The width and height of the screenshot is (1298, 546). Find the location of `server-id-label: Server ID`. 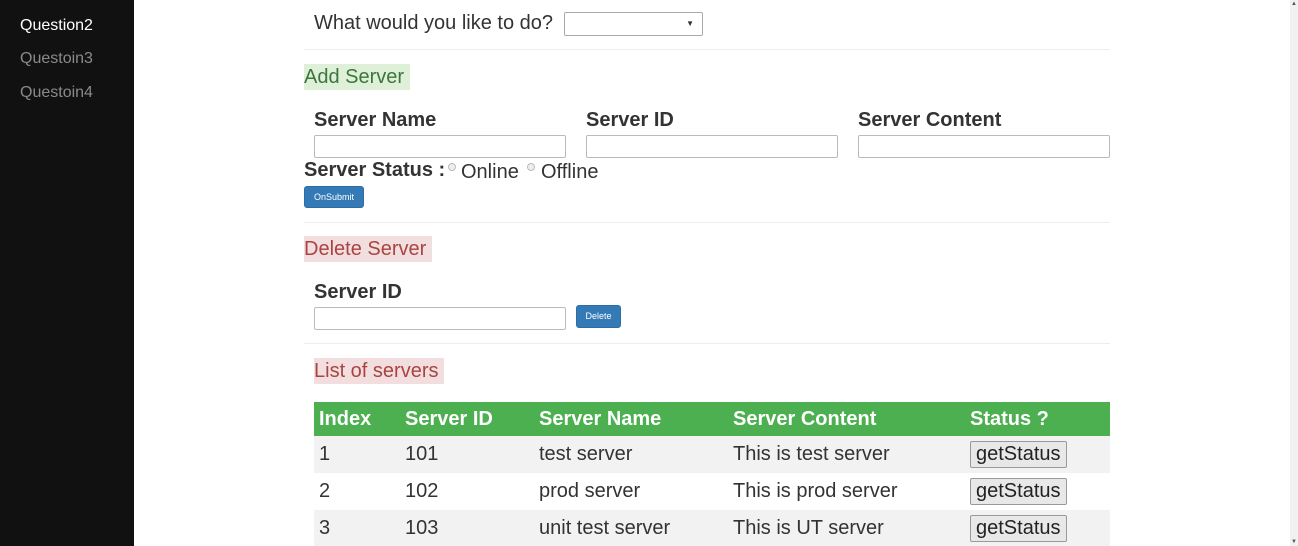

server-id-label: Server ID is located at coordinates (630, 120).